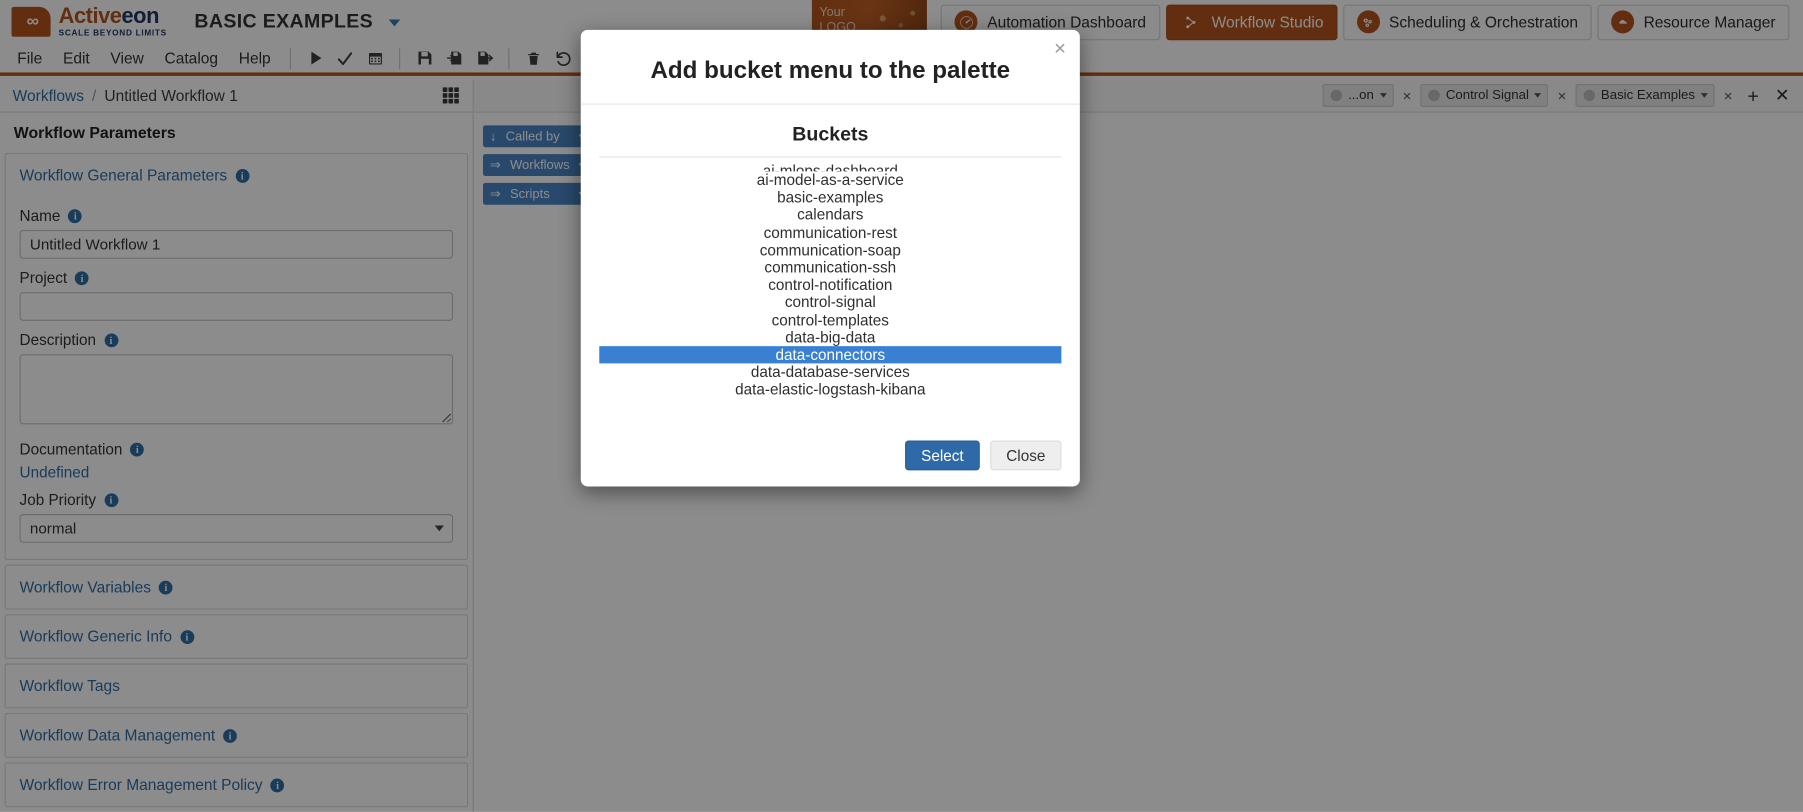  What do you see at coordinates (830, 197) in the screenshot?
I see `list-item: basic-examples` at bounding box center [830, 197].